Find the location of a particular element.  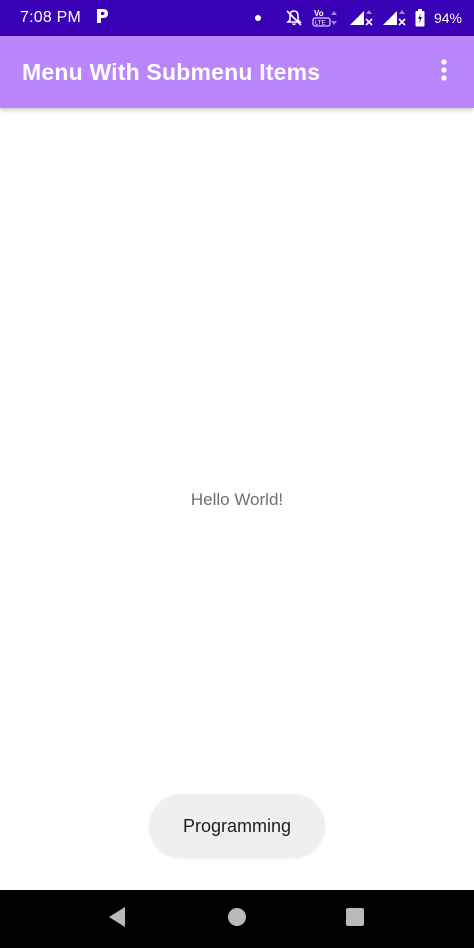

battery-percent: 94% is located at coordinates (447, 18).